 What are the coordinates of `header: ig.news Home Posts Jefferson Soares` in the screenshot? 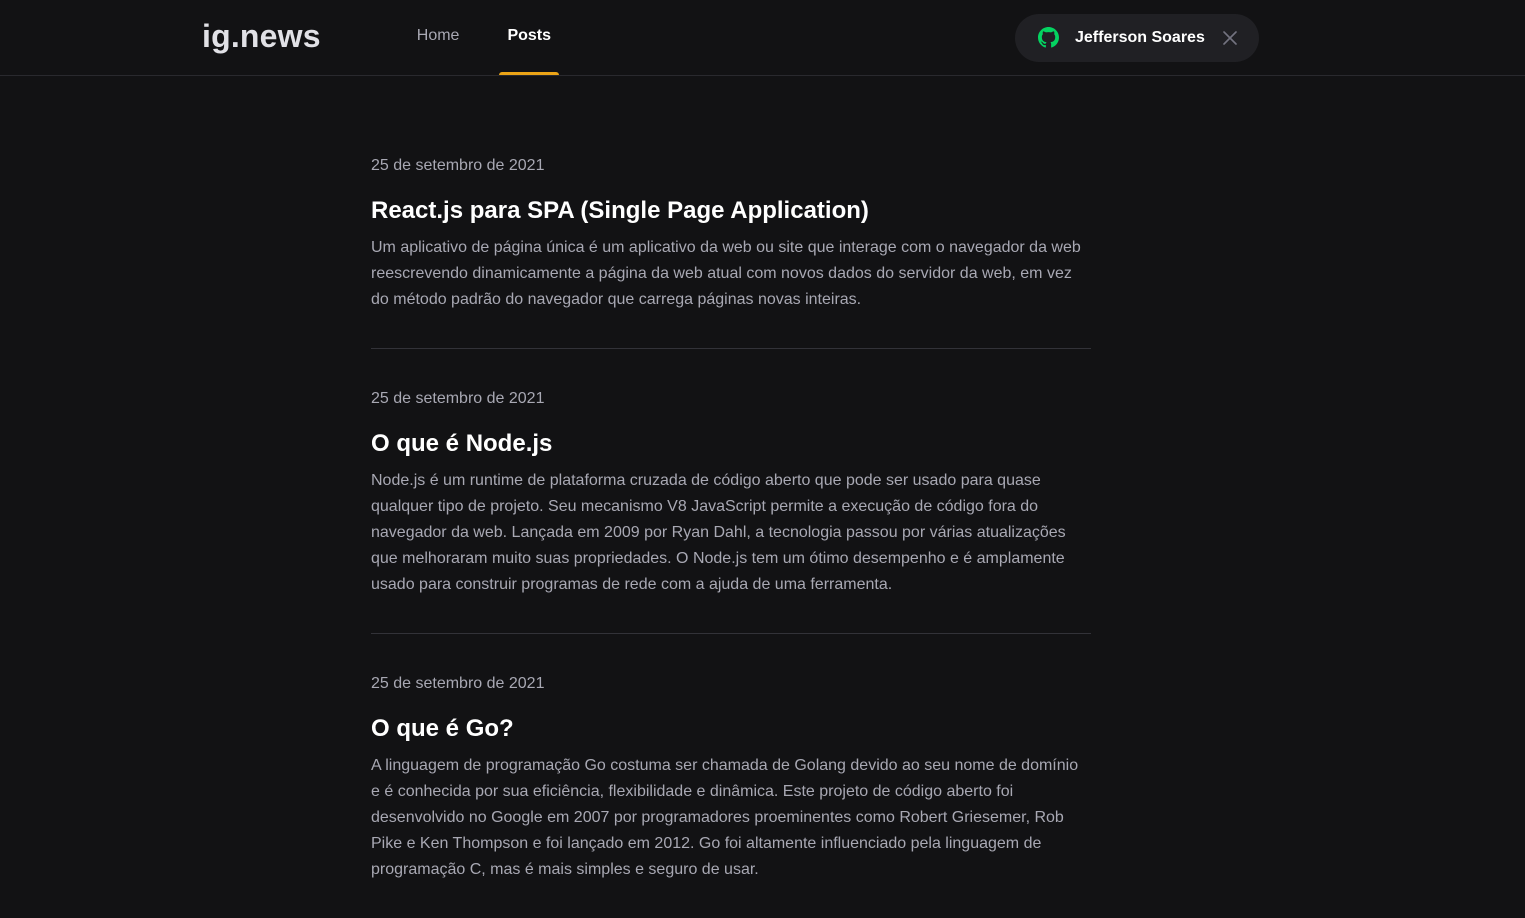 It's located at (762, 38).